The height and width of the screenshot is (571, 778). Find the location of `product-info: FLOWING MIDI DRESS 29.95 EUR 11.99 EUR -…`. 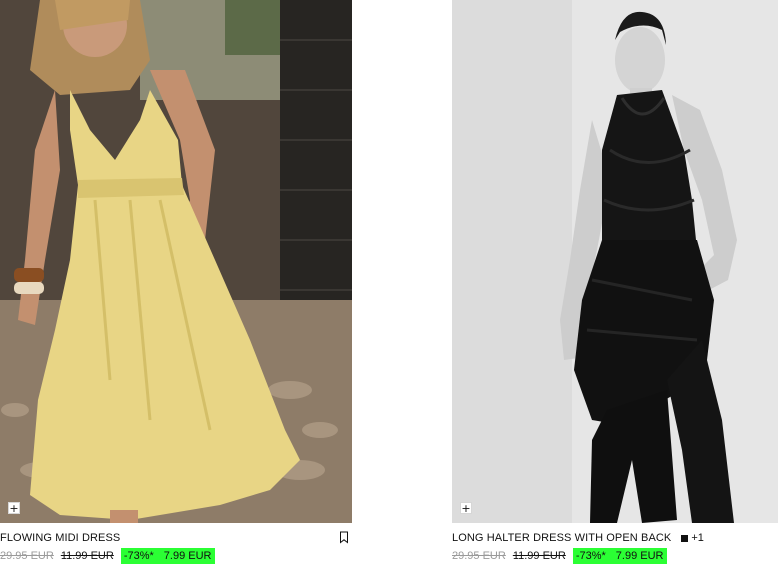

product-info: FLOWING MIDI DRESS 29.95 EUR 11.99 EUR -… is located at coordinates (176, 544).